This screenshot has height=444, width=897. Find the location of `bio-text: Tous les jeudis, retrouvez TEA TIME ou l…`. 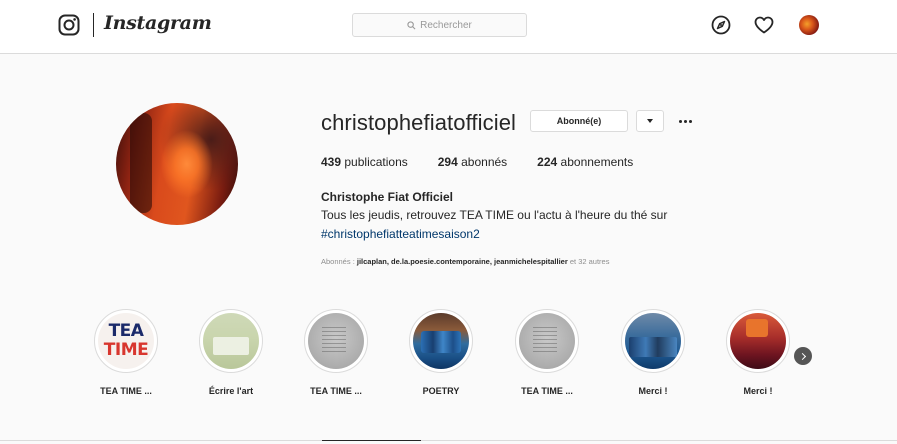

bio-text: Tous les jeudis, retrouvez TEA TIME ou l… is located at coordinates (494, 215).